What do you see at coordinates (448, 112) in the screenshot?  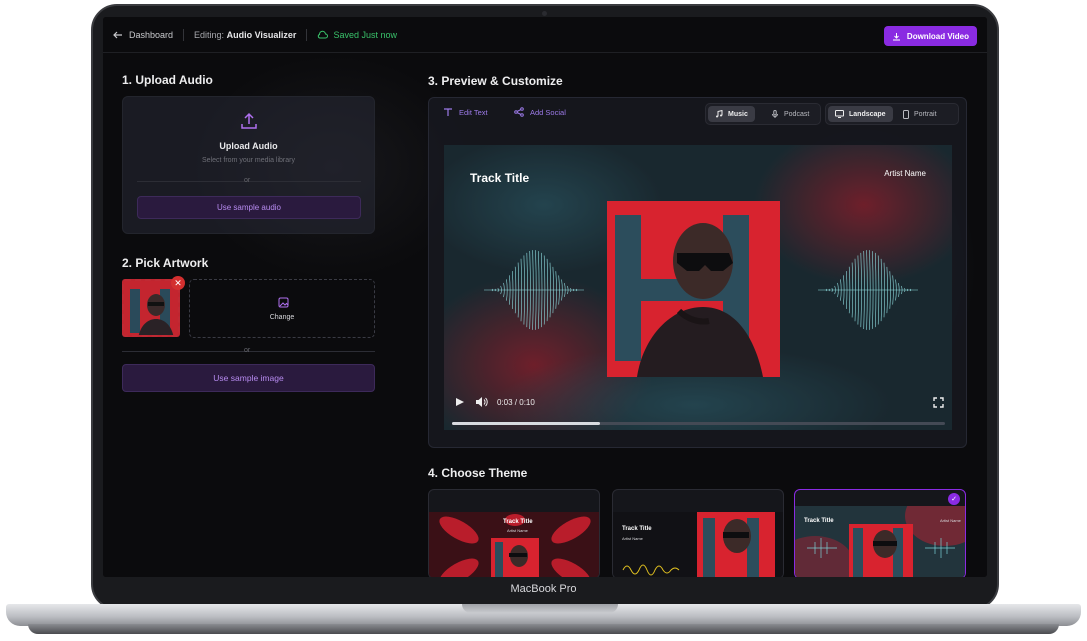 I see `text-icon` at bounding box center [448, 112].